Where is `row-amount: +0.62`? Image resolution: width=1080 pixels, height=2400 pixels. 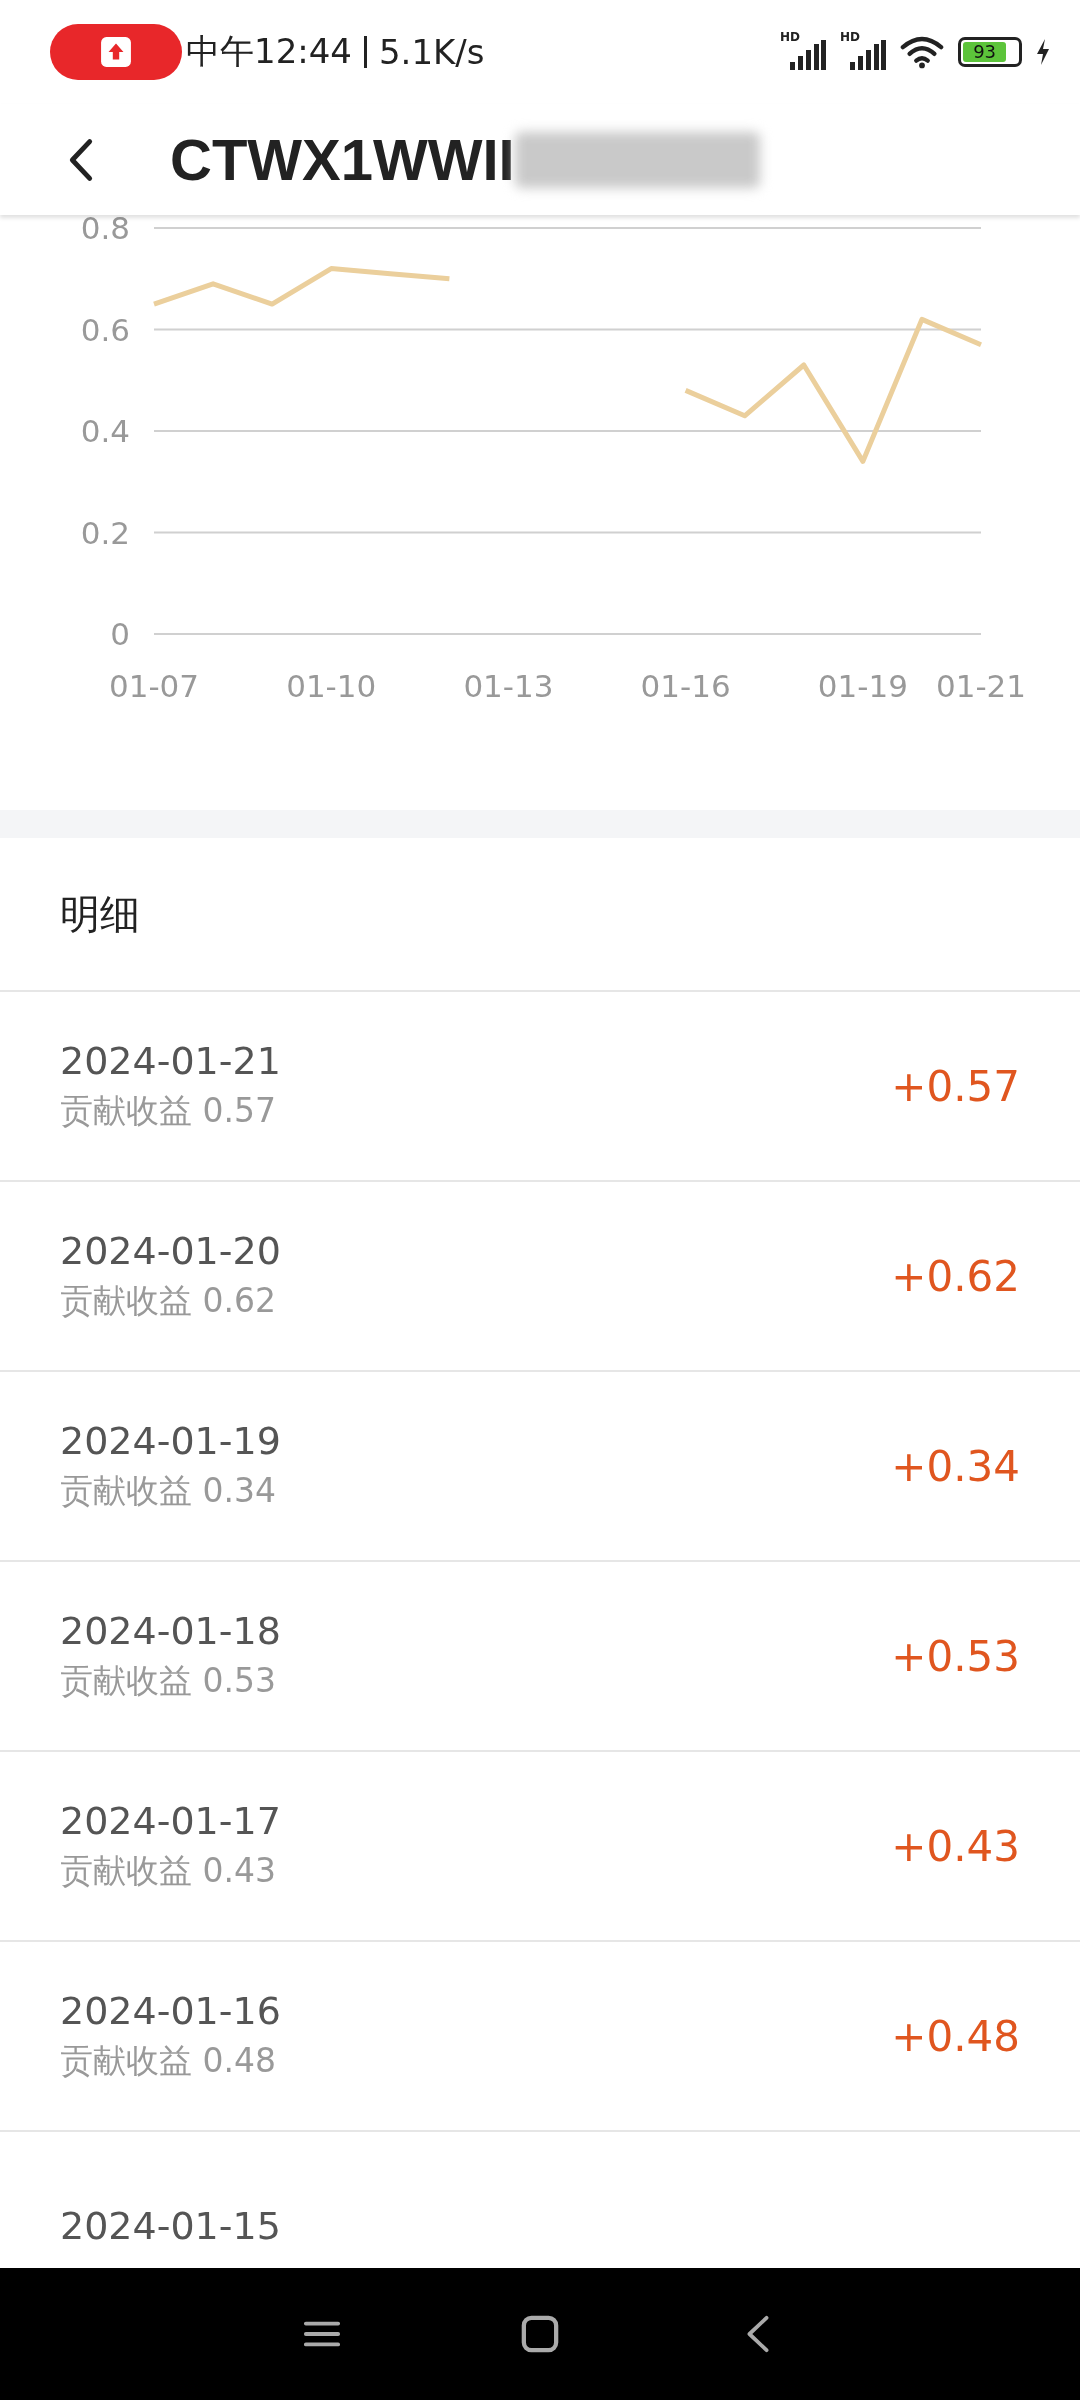
row-amount: +0.62 is located at coordinates (955, 1276).